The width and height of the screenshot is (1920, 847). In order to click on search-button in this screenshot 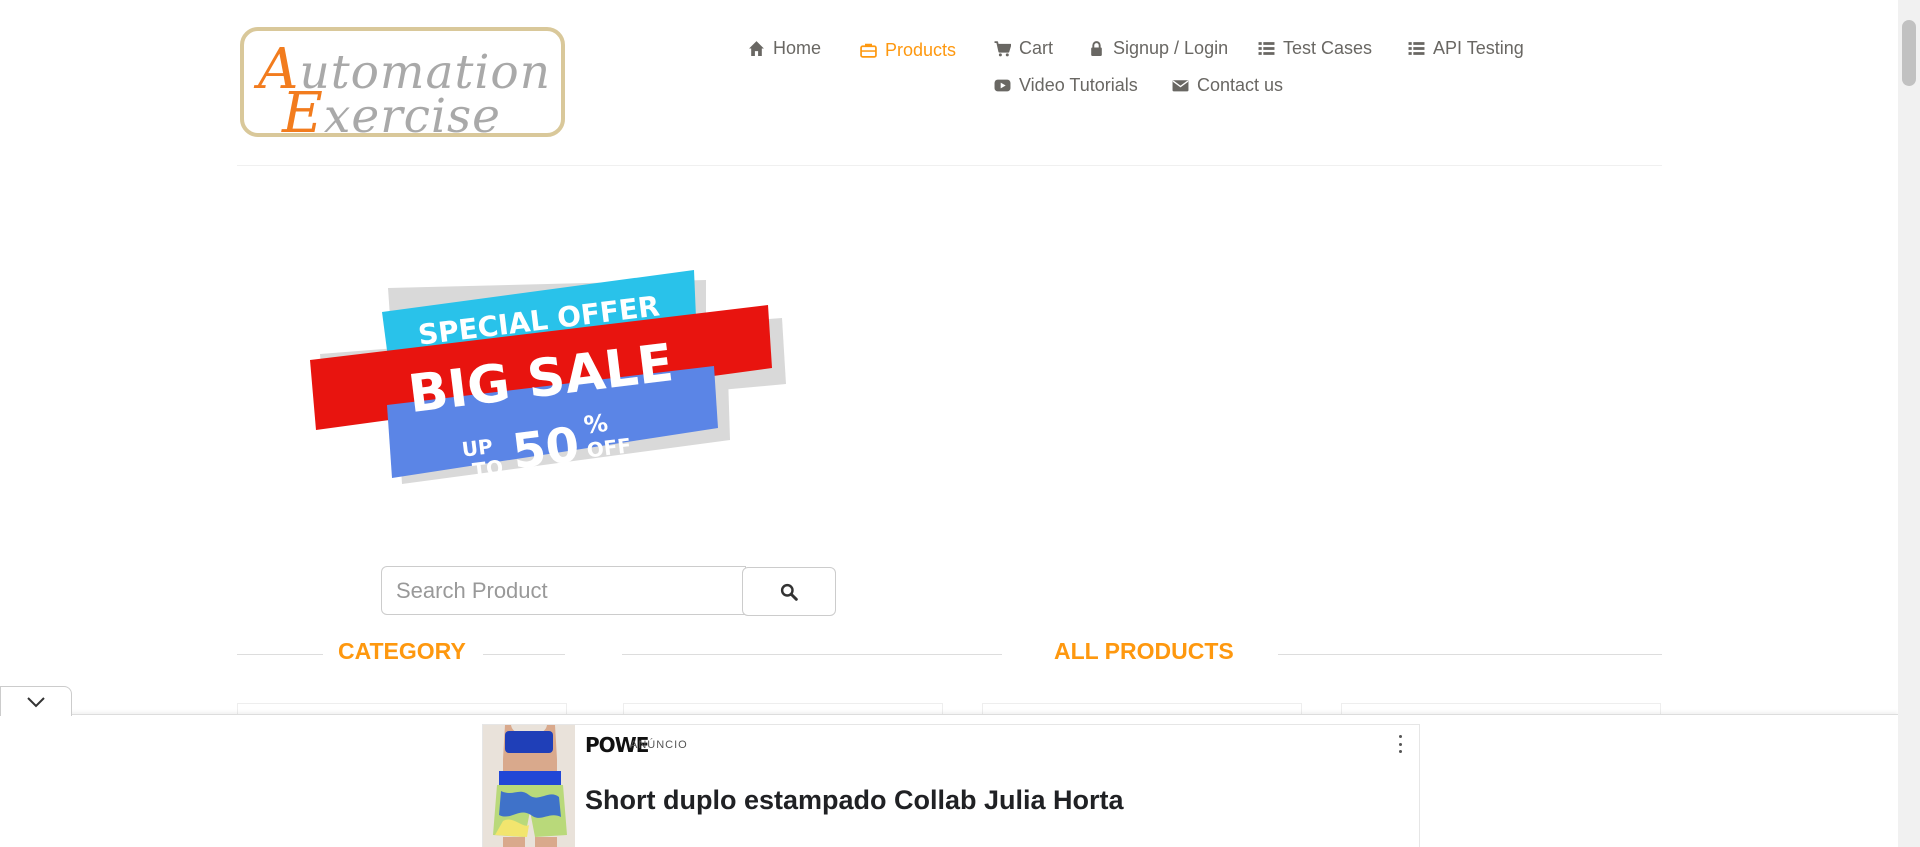, I will do `click(789, 591)`.